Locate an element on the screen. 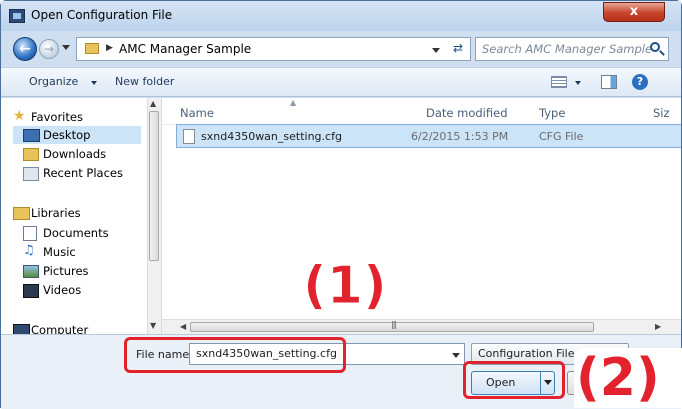 The image size is (682, 409). address-dropdown-icon is located at coordinates (436, 50).